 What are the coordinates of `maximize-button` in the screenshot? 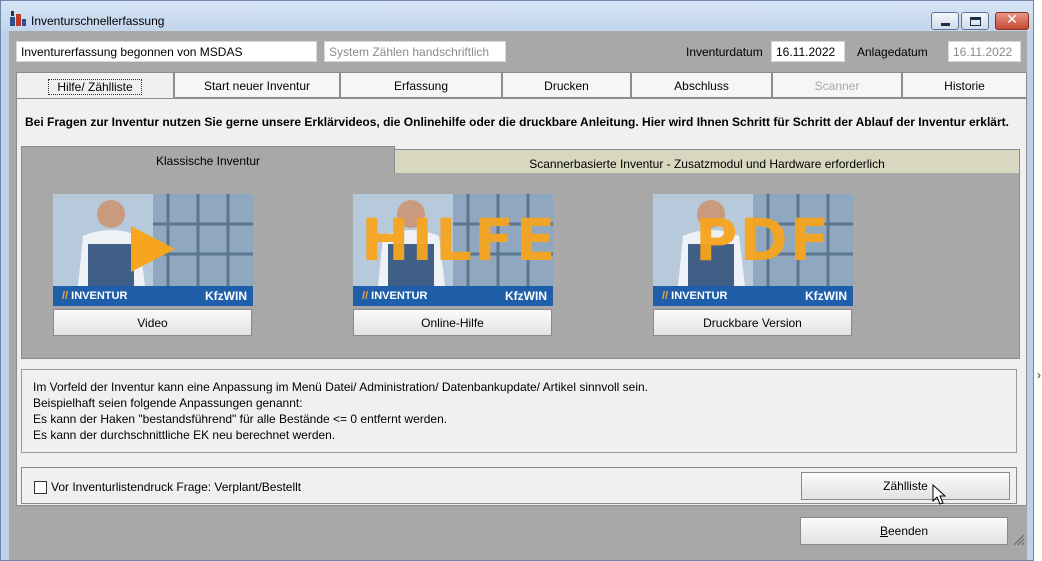 It's located at (975, 21).